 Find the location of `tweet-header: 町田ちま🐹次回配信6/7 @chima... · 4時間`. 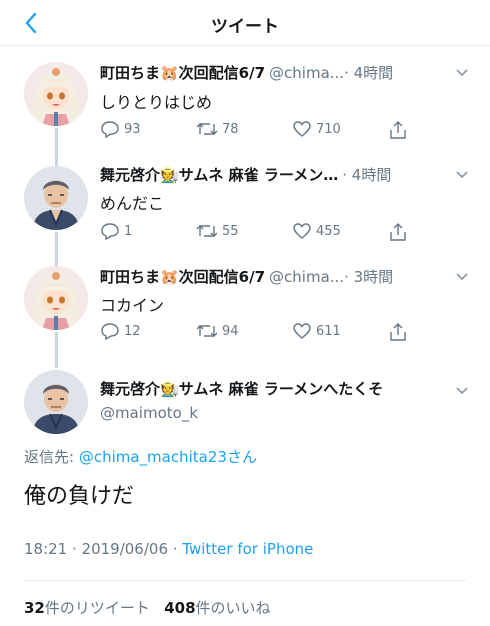

tweet-header: 町田ちま🐹次回配信6/7 @chima... · 4時間 is located at coordinates (275, 72).